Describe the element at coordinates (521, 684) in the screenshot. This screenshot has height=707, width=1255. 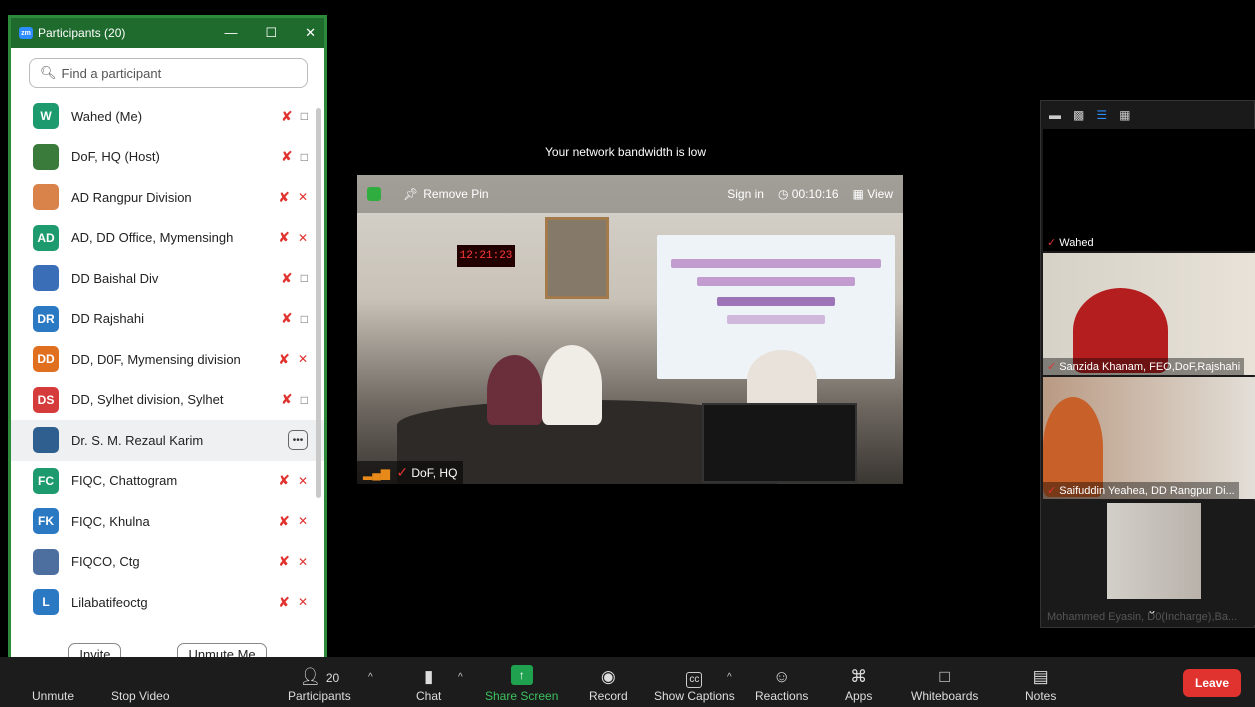
I see `share-screen-button: ↑ Share Screen` at that location.